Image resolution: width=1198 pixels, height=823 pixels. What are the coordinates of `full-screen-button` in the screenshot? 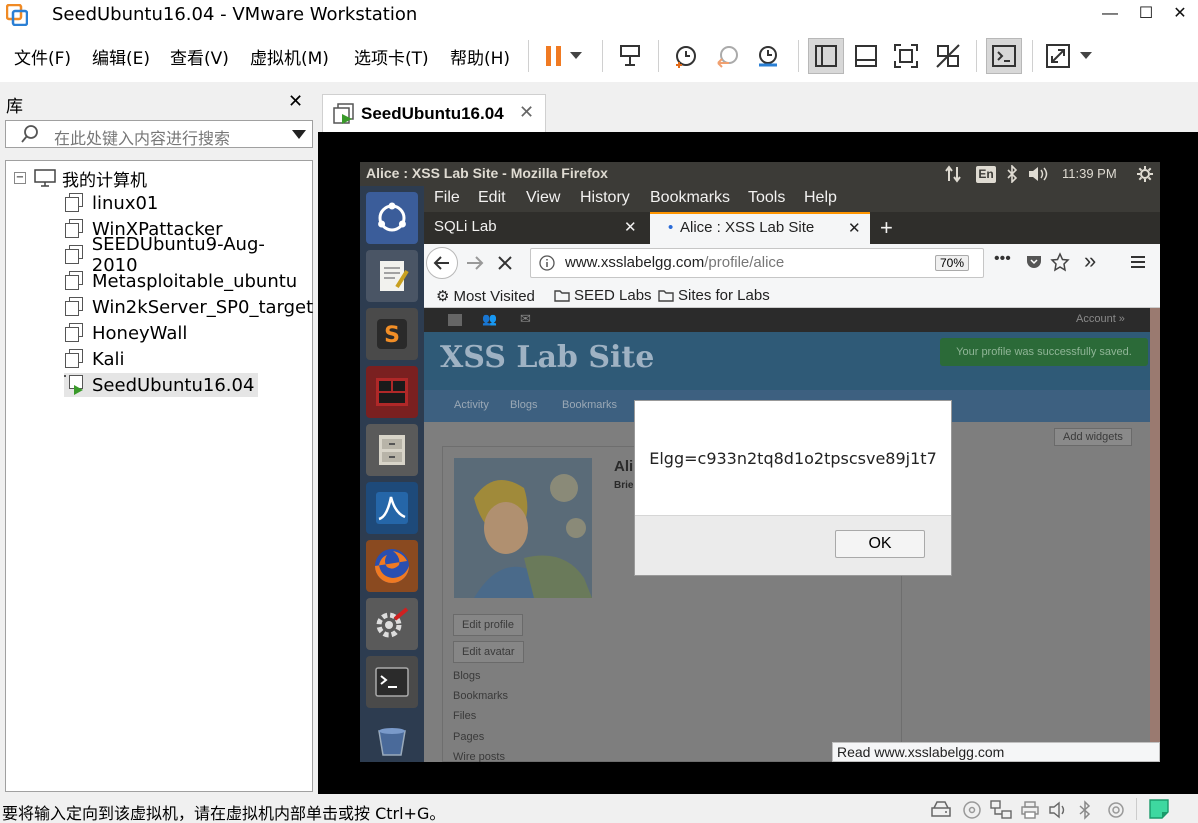 It's located at (906, 56).